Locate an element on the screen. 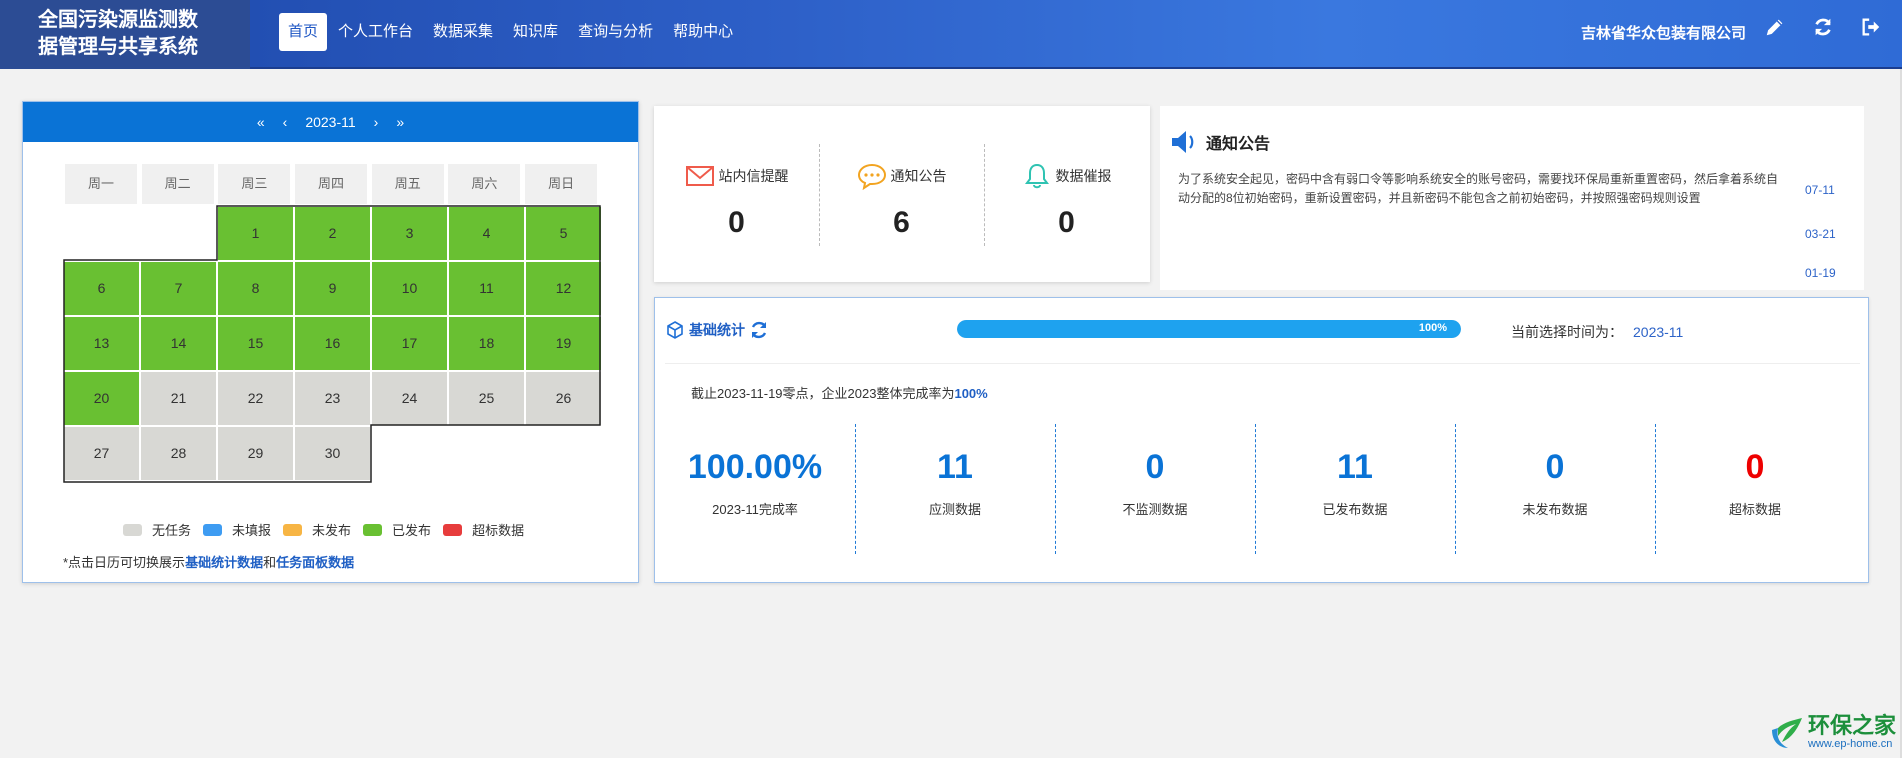  kpi-unpublished-data: 0 未发布数据 is located at coordinates (1555, 483).